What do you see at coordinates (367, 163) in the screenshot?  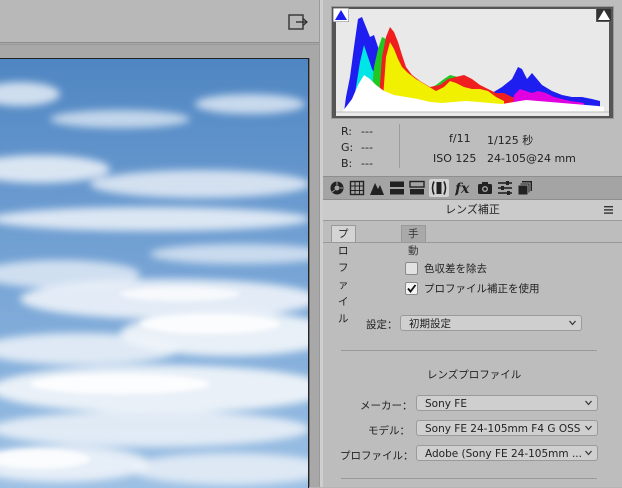 I see `b-value: ---` at bounding box center [367, 163].